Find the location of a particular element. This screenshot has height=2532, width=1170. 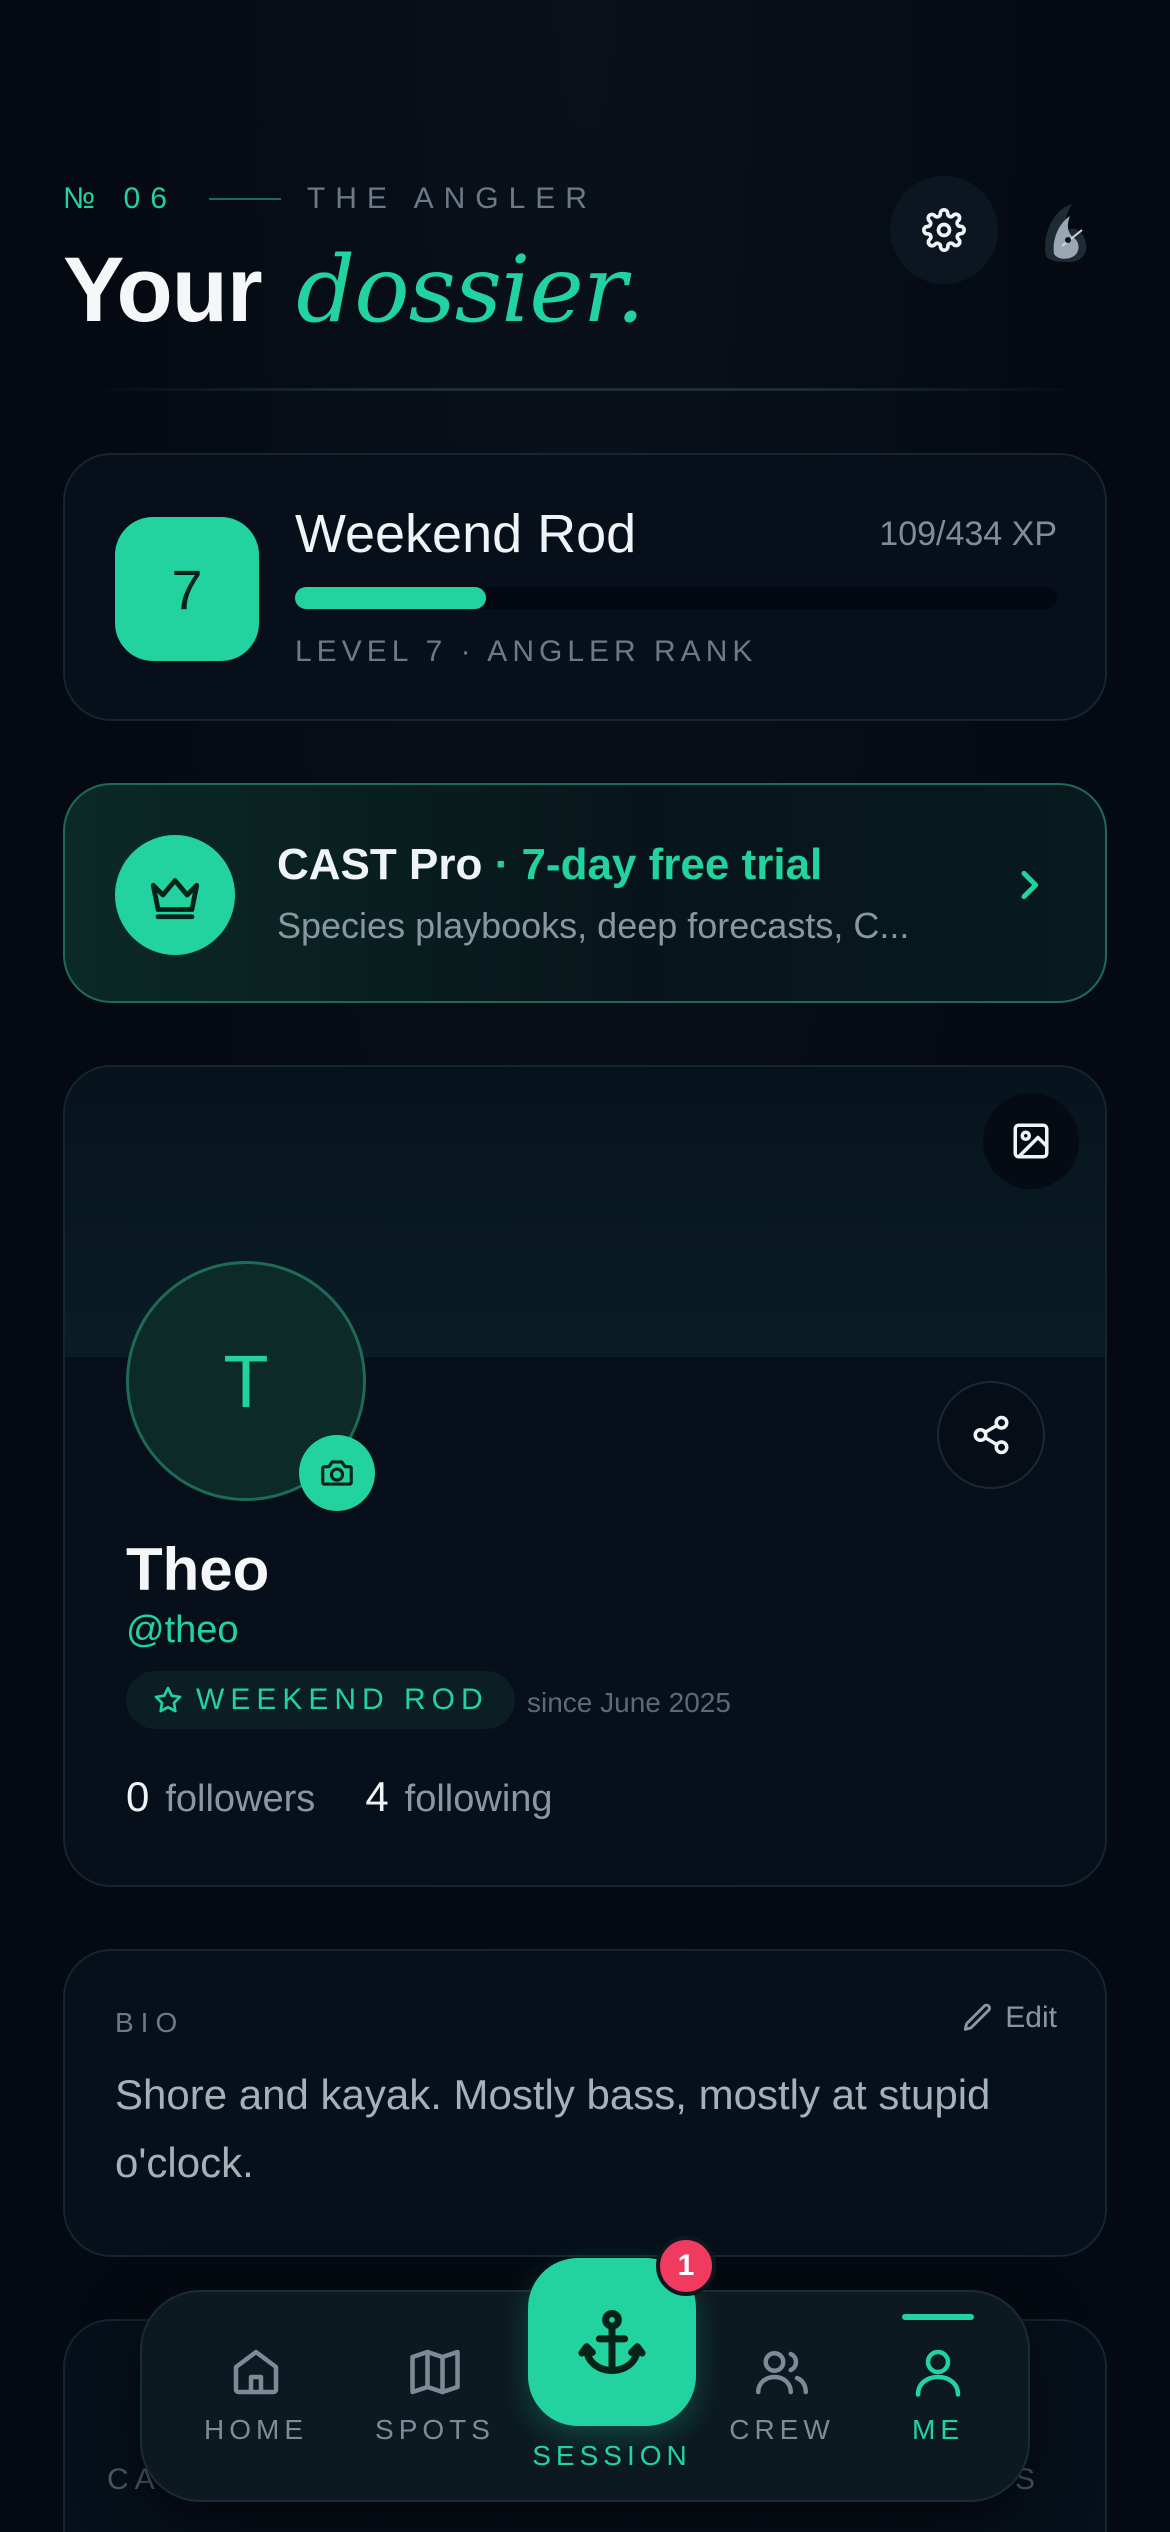

kicker-rule is located at coordinates (244, 199).